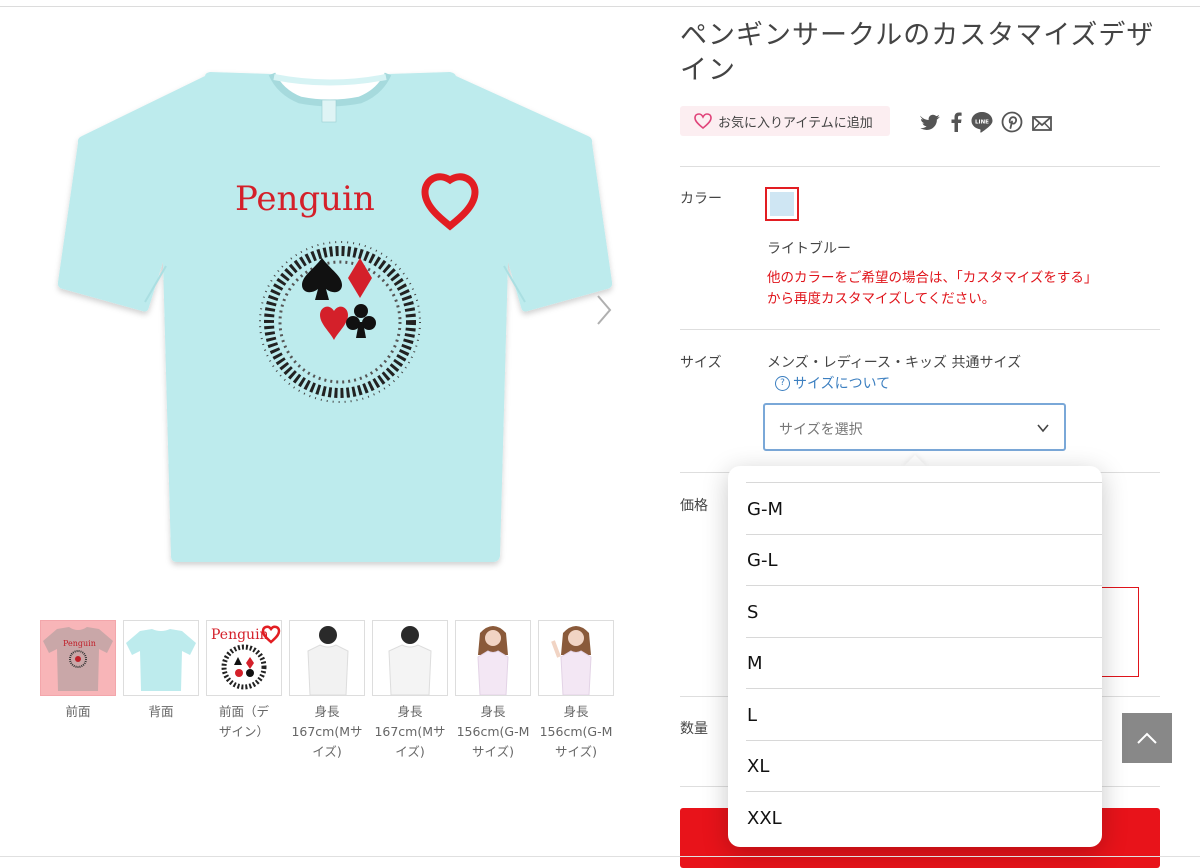 The height and width of the screenshot is (868, 1200). I want to click on size-option-label: G-L, so click(762, 560).